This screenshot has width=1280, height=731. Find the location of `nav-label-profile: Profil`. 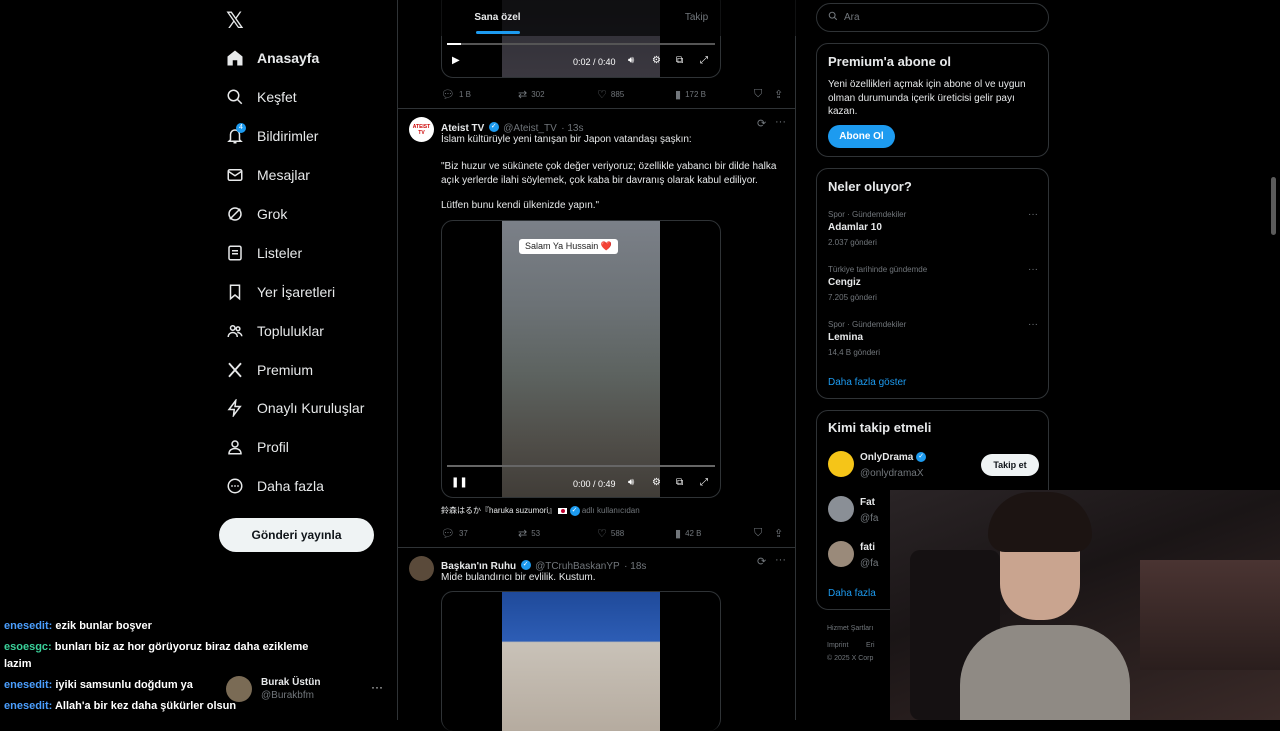

nav-label-profile: Profil is located at coordinates (273, 447).